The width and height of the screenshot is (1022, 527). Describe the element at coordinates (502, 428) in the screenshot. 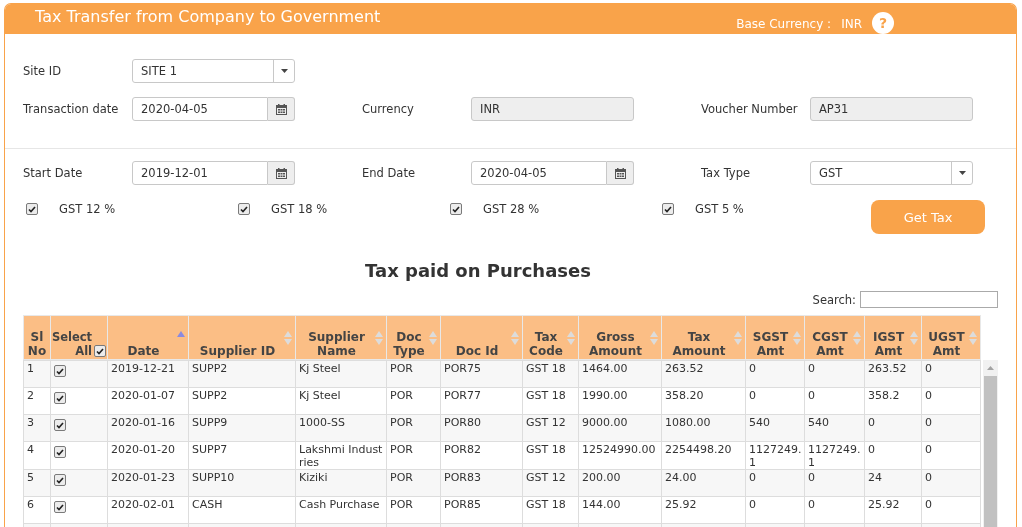

I see `table-row: 3 2020-01-16 SUPP9 1000-SS POR POR80 GST 12 9000.00 1080.00 540 540 0 0` at that location.